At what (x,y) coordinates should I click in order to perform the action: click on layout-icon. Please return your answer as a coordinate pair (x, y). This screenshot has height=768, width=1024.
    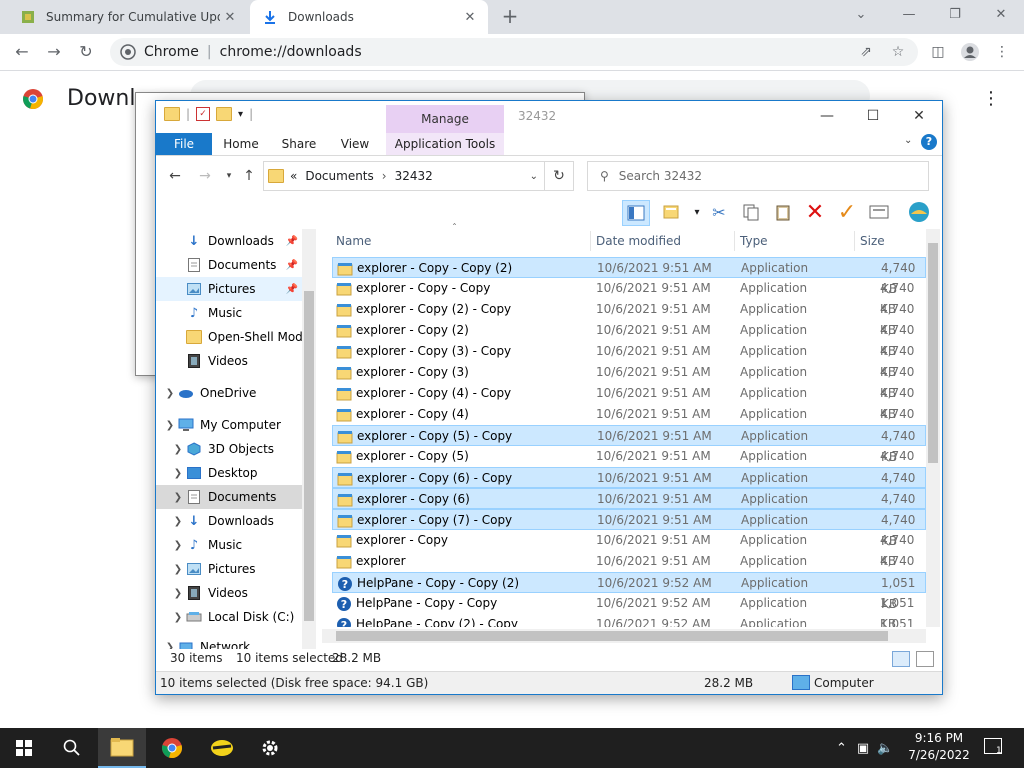
    Looking at the image, I should click on (673, 212).